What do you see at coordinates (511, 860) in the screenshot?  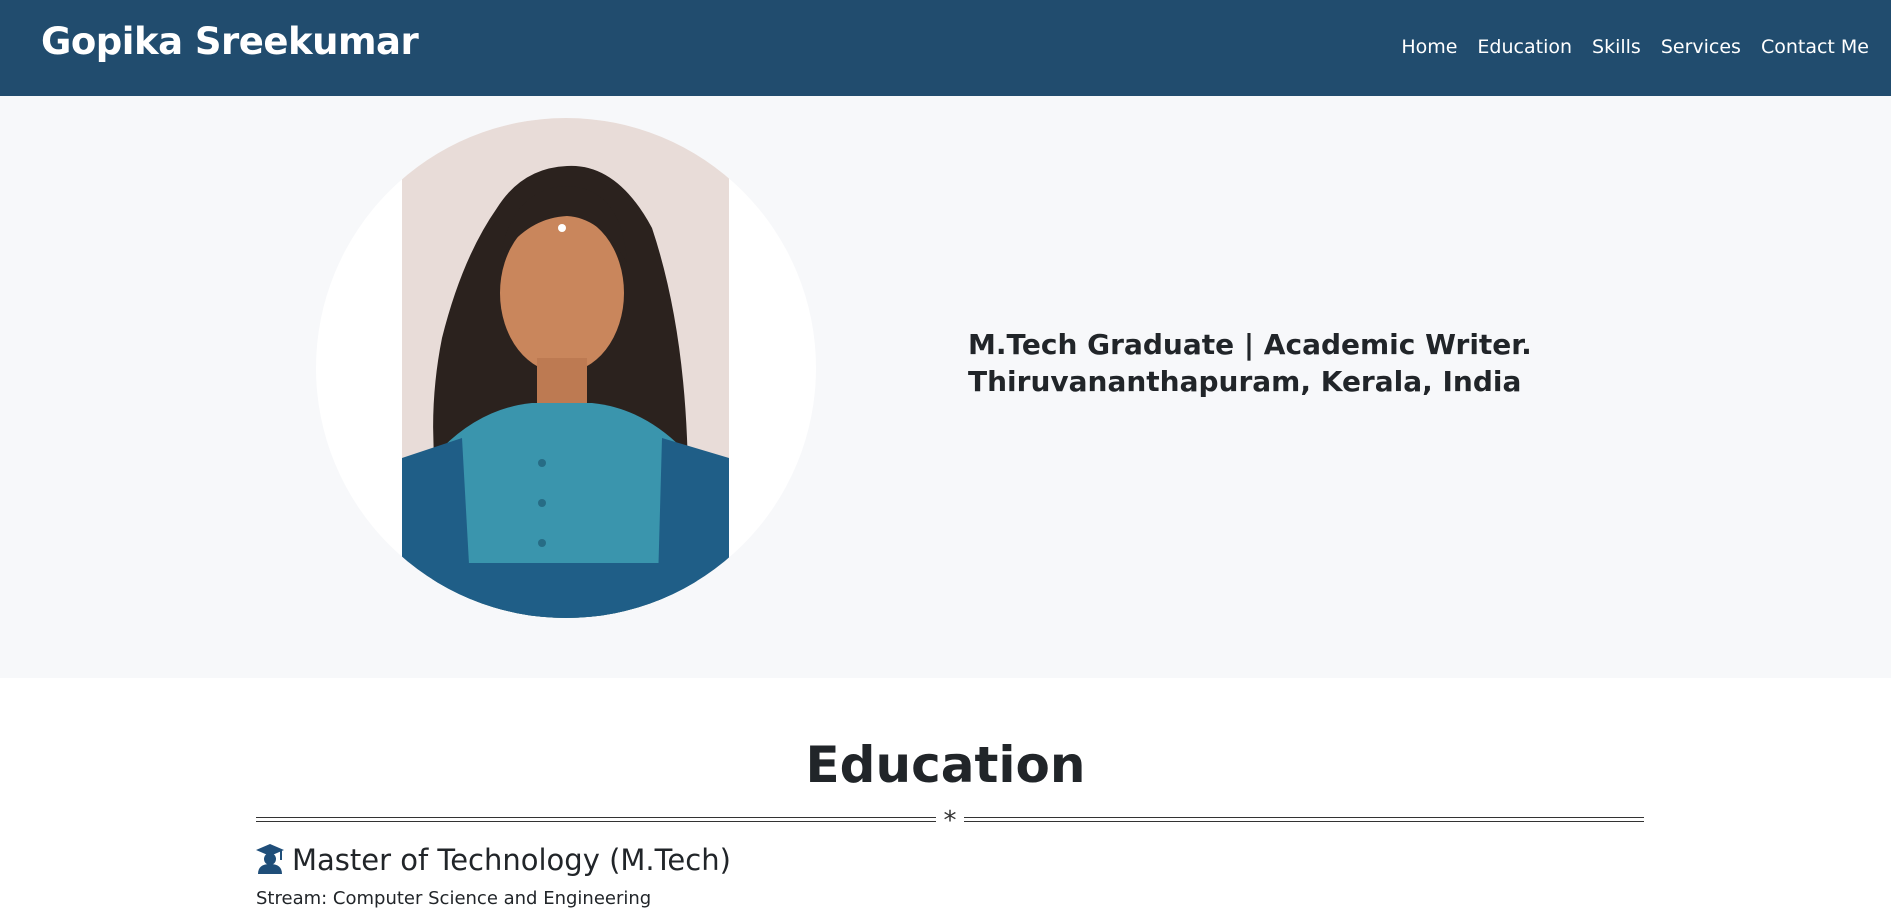 I see `degree-title: Master of Technology (M.Tech)` at bounding box center [511, 860].